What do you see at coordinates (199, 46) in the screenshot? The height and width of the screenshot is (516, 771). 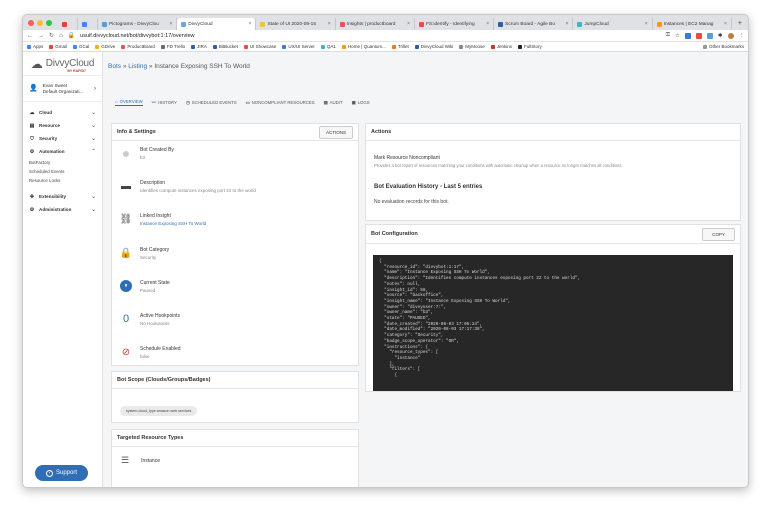 I see `bookmark-item: JIRA` at bounding box center [199, 46].